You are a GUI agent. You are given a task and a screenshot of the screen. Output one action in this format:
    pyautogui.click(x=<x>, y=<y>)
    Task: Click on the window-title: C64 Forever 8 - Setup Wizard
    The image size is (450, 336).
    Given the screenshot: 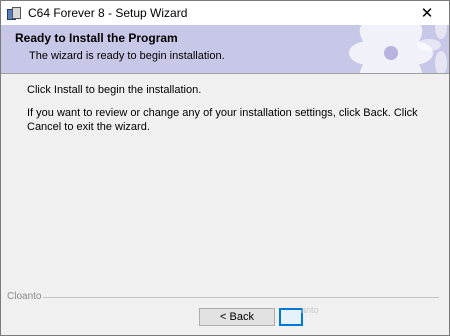 What is the action you would take?
    pyautogui.click(x=108, y=13)
    